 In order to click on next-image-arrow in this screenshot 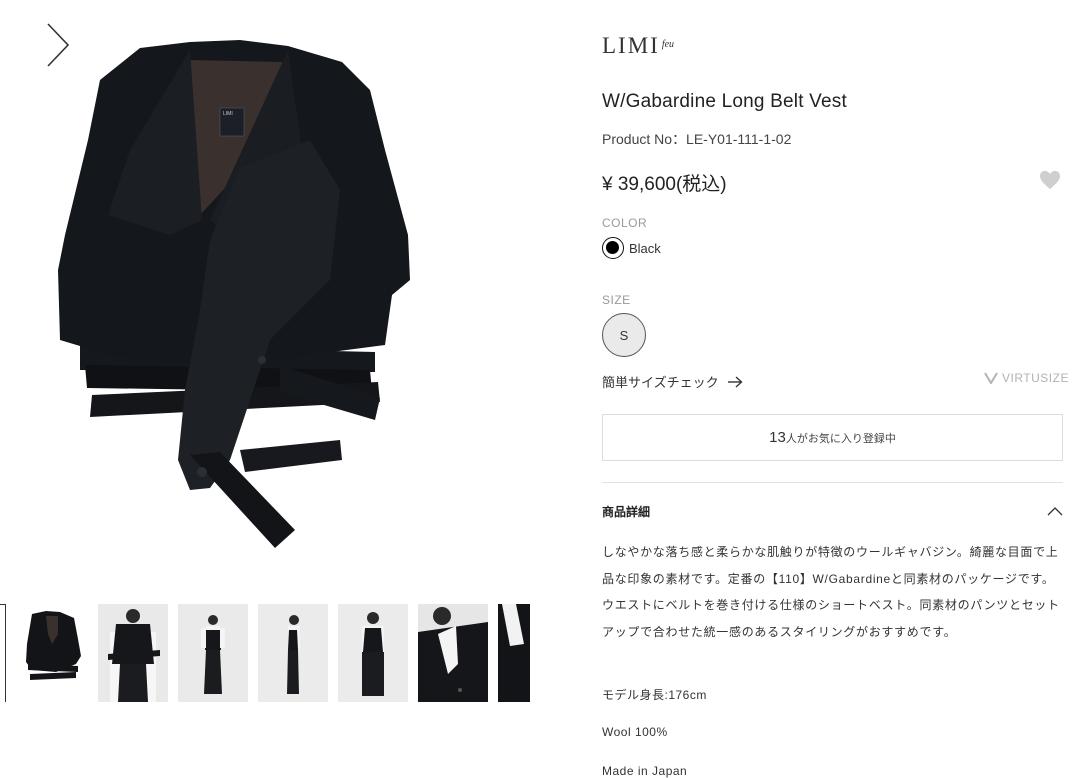, I will do `click(57, 45)`.